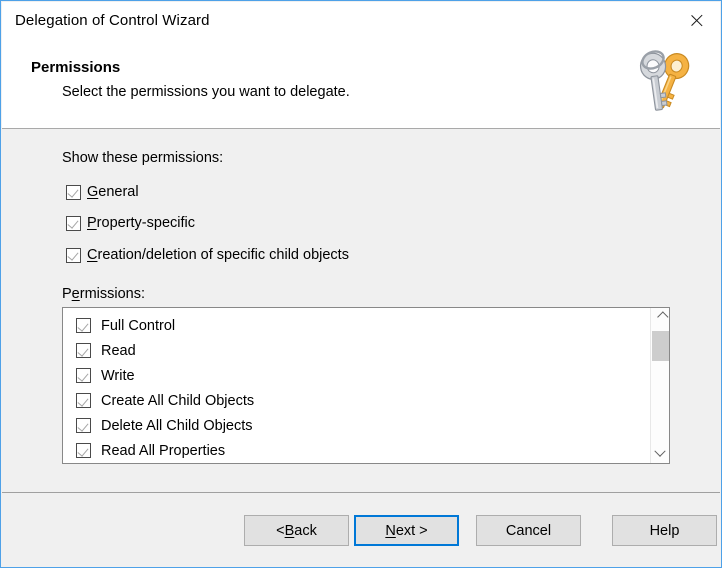  I want to click on list-item-label: Write, so click(118, 375).